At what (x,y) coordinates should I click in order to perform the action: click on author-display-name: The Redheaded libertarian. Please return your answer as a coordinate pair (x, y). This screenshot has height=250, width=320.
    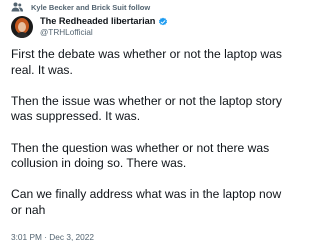
    Looking at the image, I should click on (97, 21).